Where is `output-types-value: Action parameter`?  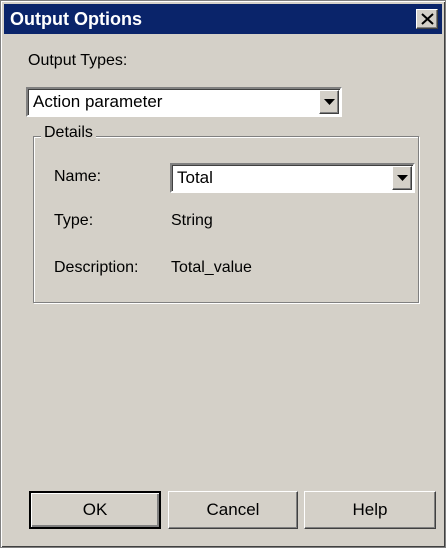 output-types-value: Action parameter is located at coordinates (98, 101).